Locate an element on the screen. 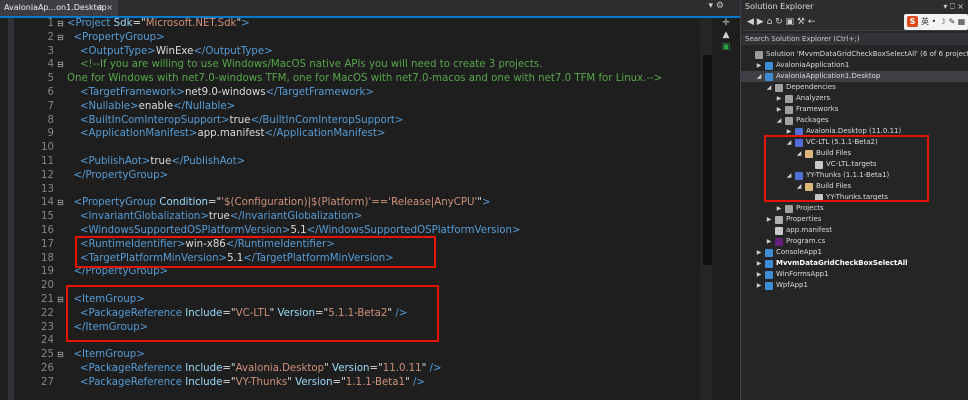 This screenshot has width=968, height=400. tree-item: ▶ ConsoleApp1 is located at coordinates (854, 252).